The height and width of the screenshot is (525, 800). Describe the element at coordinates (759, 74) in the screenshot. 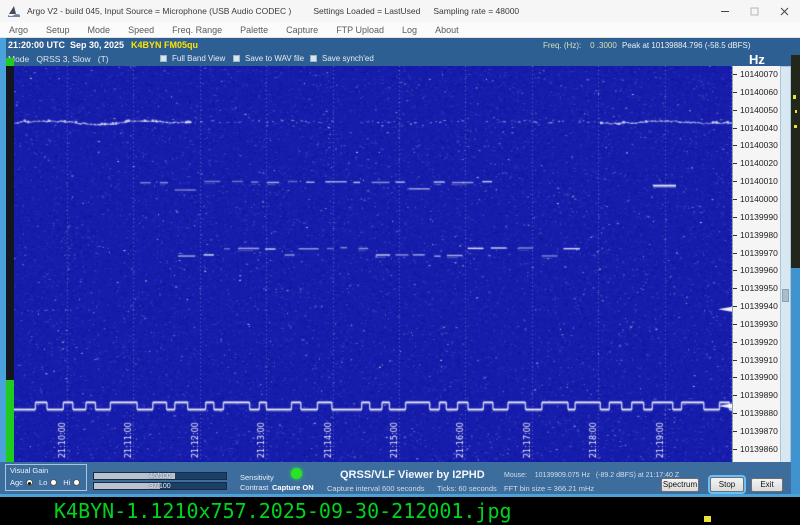

I see `freq-scale-label: 10140070` at that location.